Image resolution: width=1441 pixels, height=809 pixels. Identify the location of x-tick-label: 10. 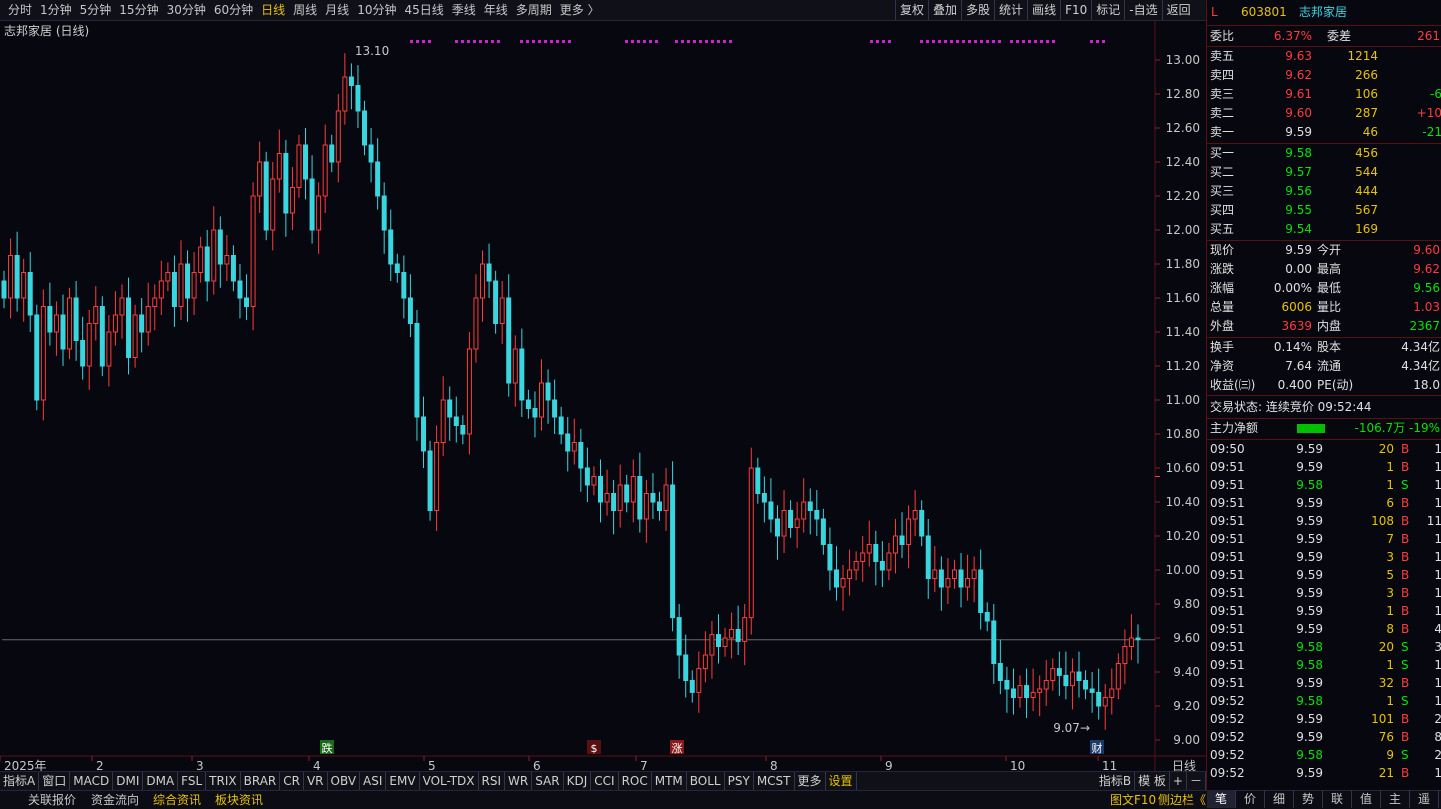
(1017, 765).